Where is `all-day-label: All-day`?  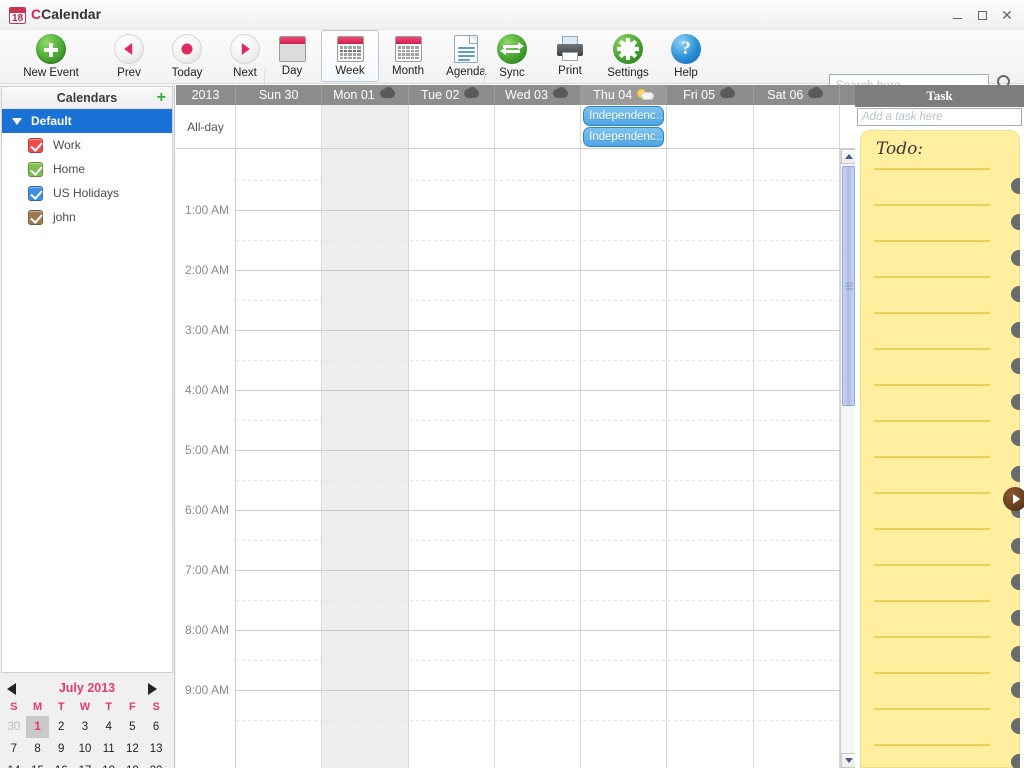 all-day-label: All-day is located at coordinates (206, 126).